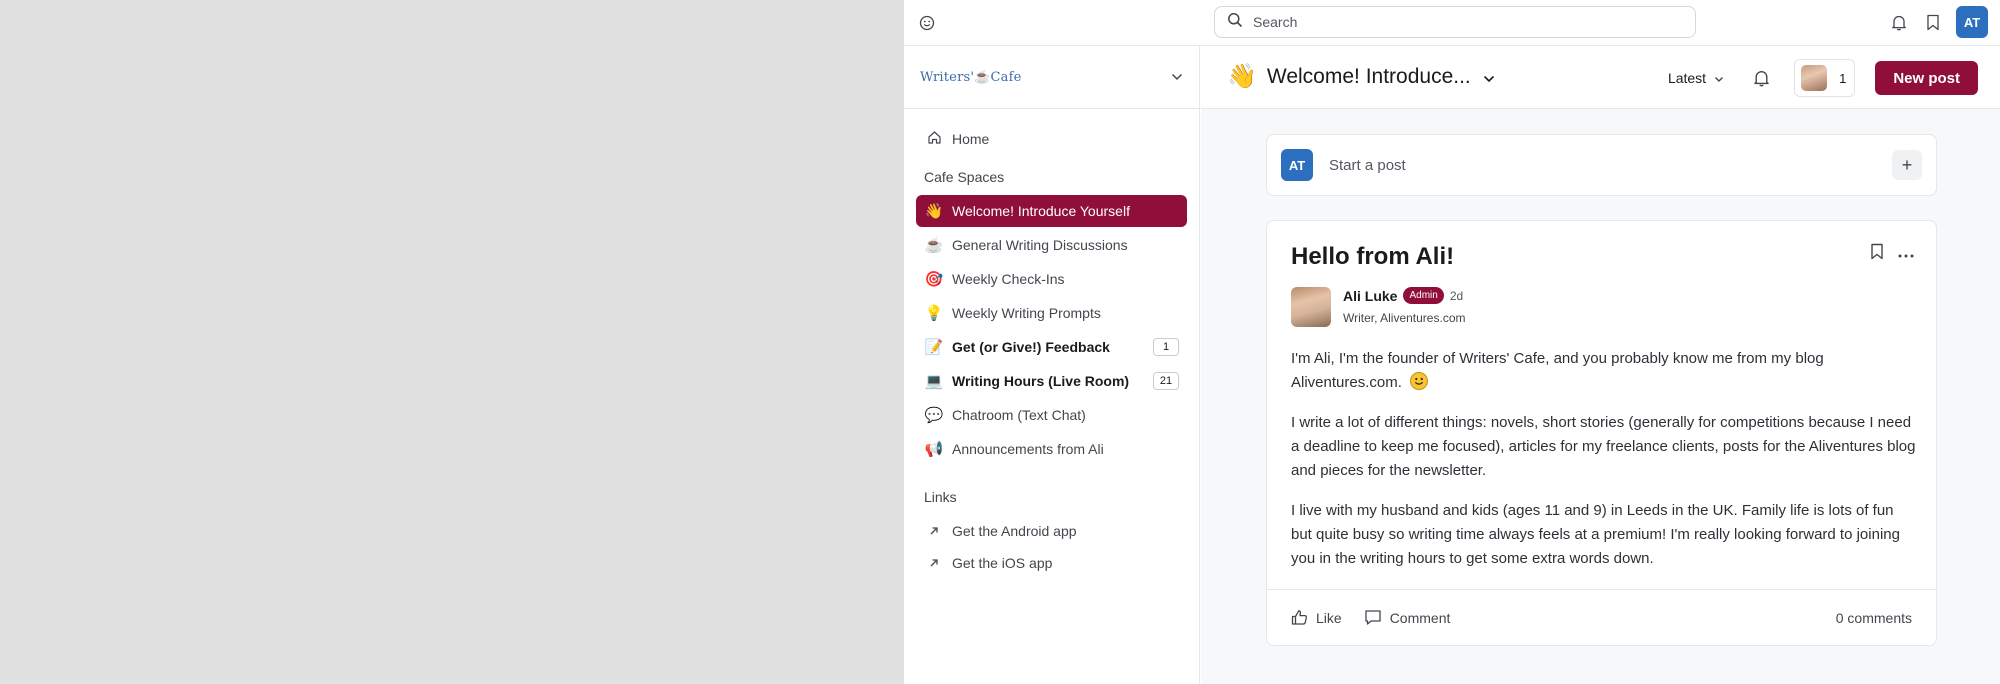 The height and width of the screenshot is (684, 2000). Describe the element at coordinates (1014, 531) in the screenshot. I see `sidebar-link-label: Get the Android app` at that location.